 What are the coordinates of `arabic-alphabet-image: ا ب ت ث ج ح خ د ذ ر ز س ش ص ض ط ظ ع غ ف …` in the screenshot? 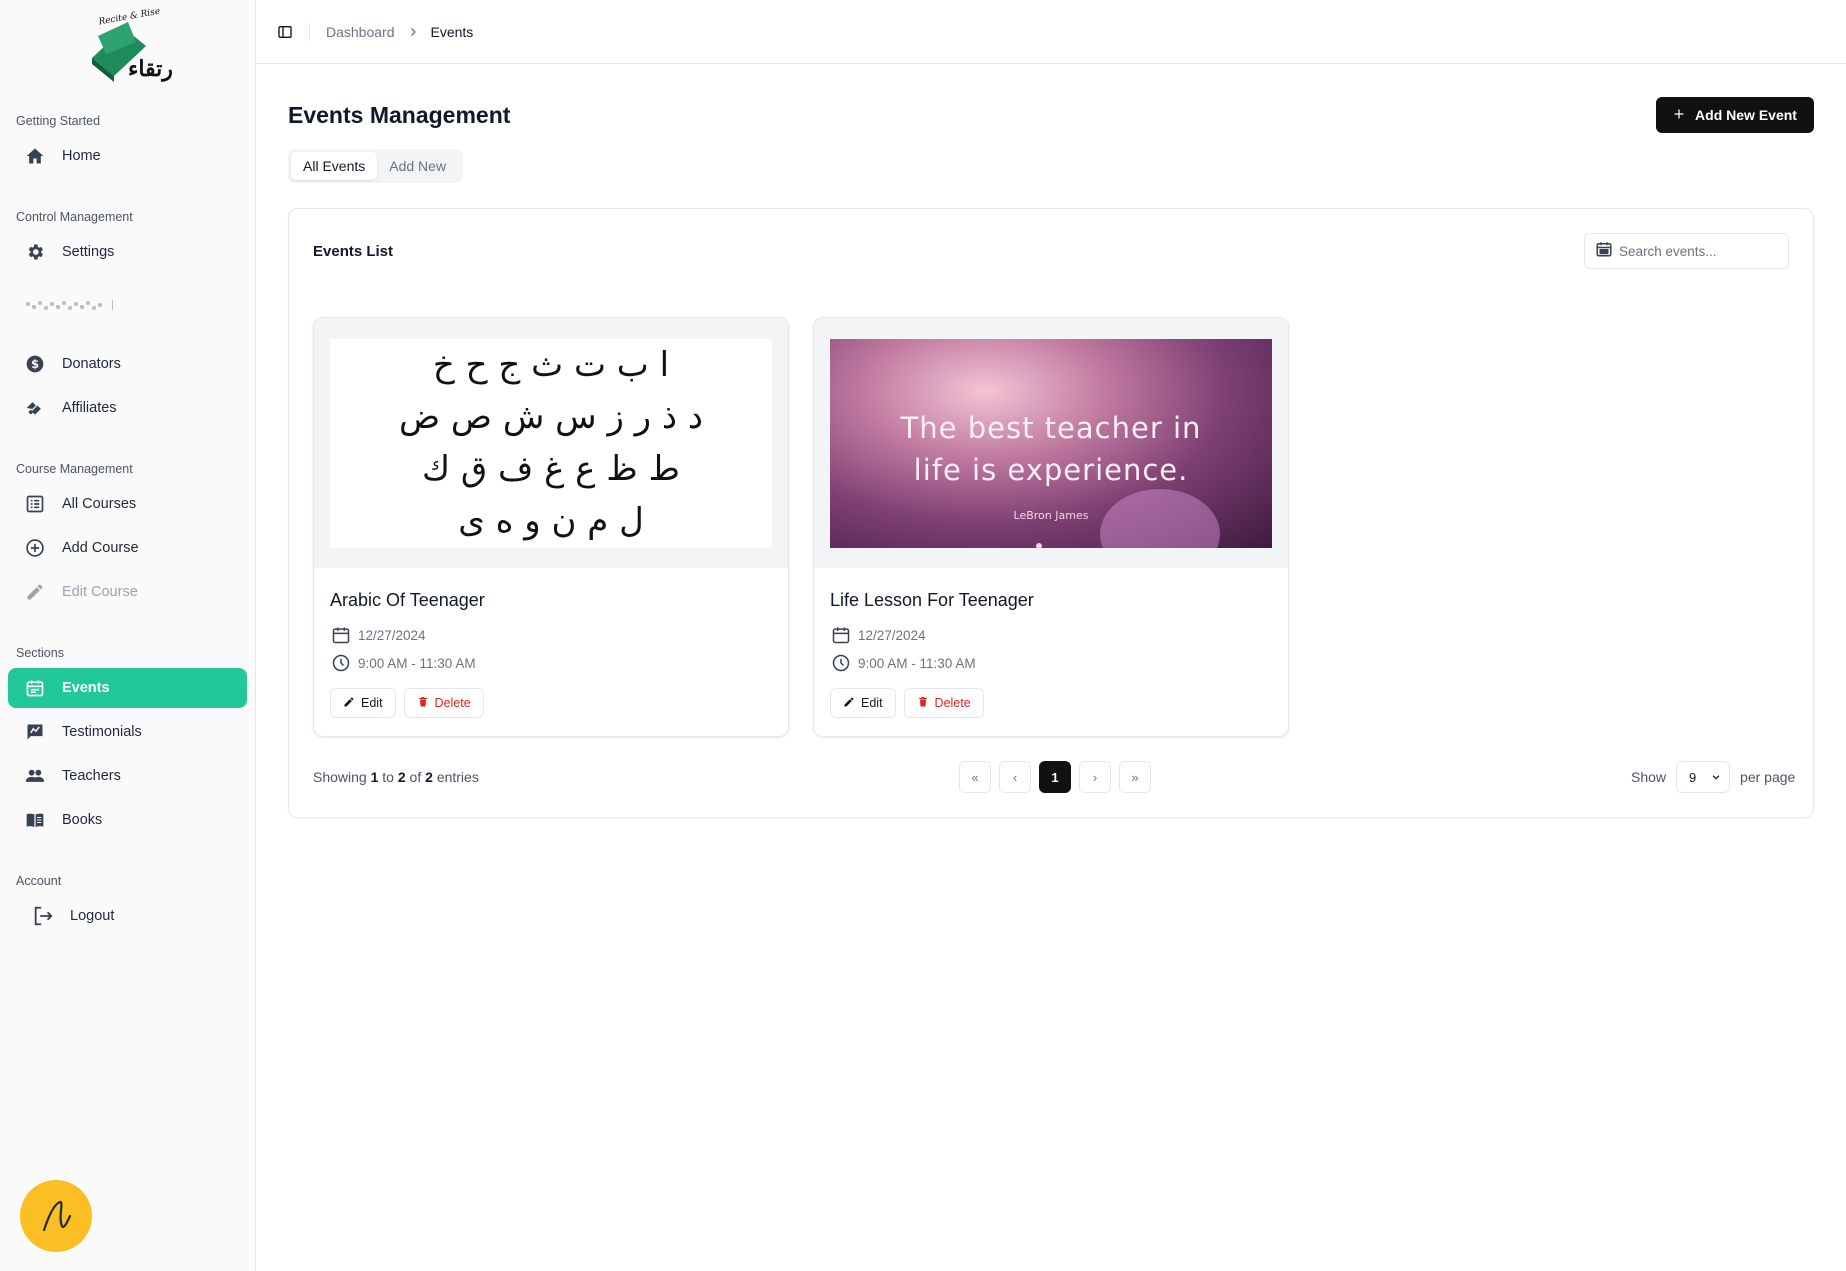 It's located at (551, 443).